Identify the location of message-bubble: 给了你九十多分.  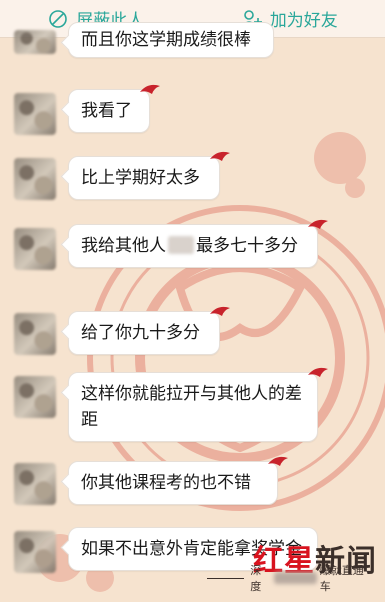
(149, 330).